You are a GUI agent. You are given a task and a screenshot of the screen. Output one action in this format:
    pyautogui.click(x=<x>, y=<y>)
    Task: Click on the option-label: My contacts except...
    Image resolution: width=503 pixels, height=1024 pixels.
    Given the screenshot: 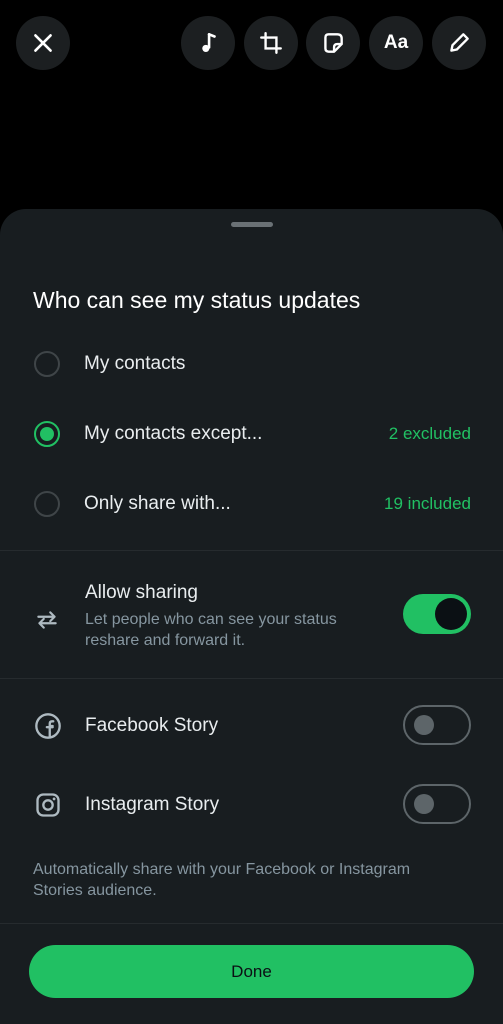 What is the action you would take?
    pyautogui.click(x=173, y=433)
    